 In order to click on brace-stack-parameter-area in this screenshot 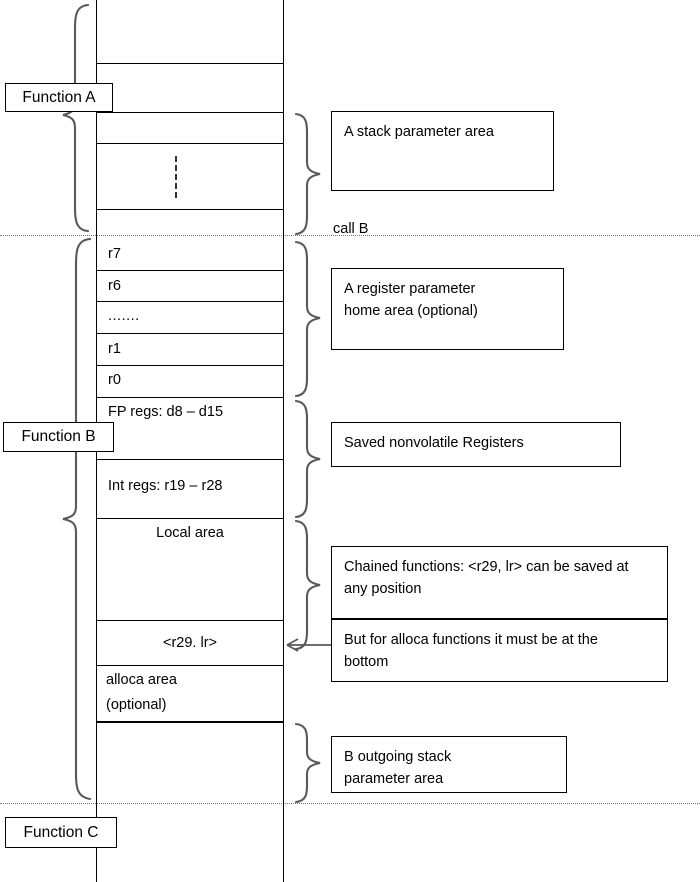, I will do `click(307, 174)`.